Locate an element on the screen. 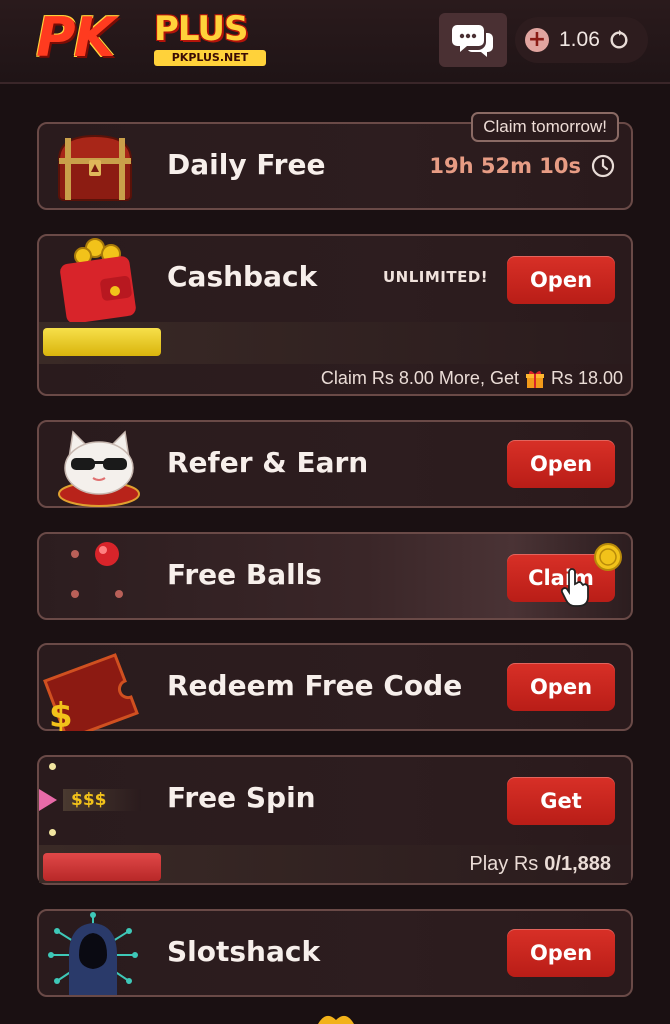 The width and height of the screenshot is (670, 1024). cashback-note: Claim Rs 8.00 More, Get Rs 18.00 is located at coordinates (472, 378).